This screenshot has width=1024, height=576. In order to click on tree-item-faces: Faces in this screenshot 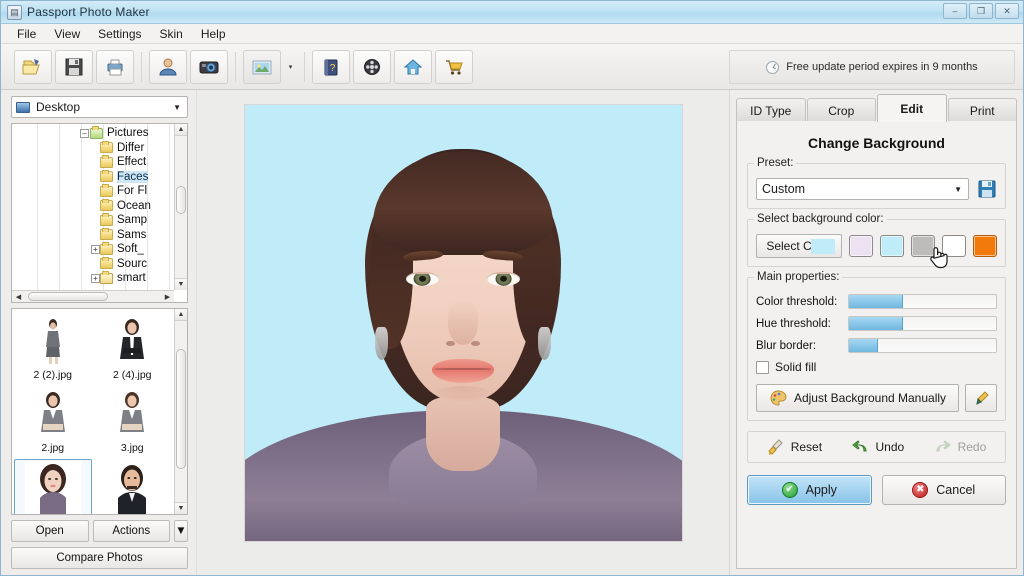, I will do `click(92, 177)`.